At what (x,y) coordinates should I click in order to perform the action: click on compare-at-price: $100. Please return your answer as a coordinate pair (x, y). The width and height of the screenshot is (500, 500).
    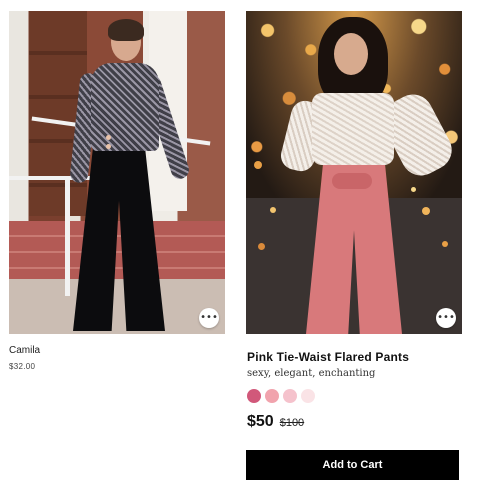
    Looking at the image, I should click on (292, 423).